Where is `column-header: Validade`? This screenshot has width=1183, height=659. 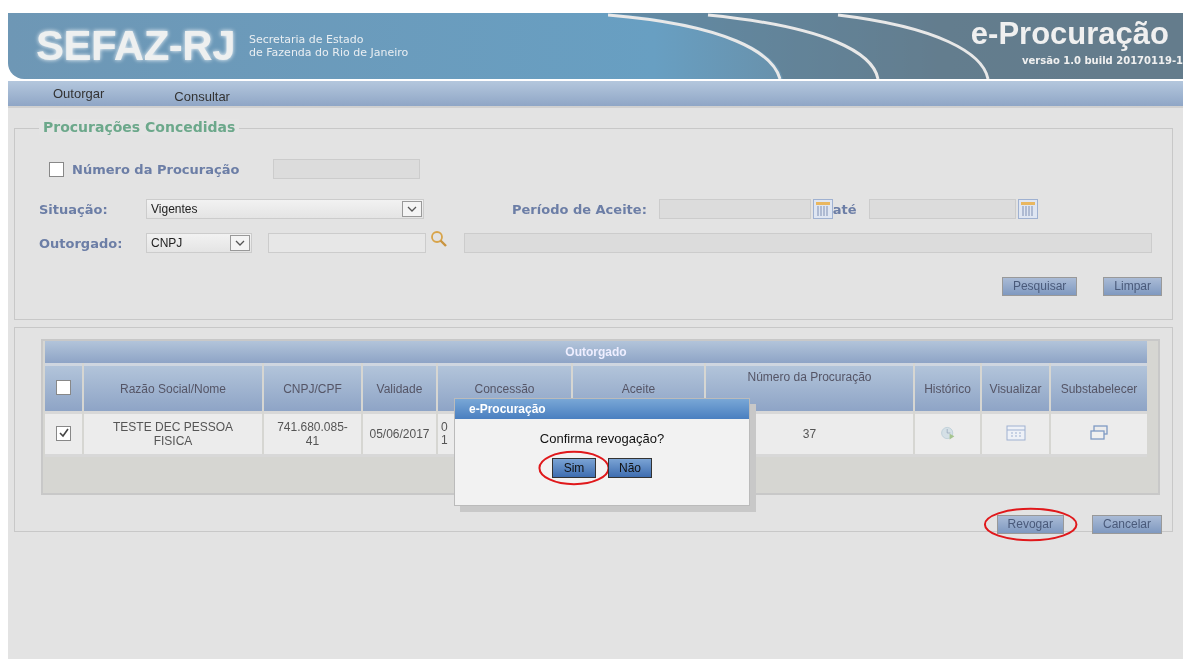
column-header: Validade is located at coordinates (399, 387).